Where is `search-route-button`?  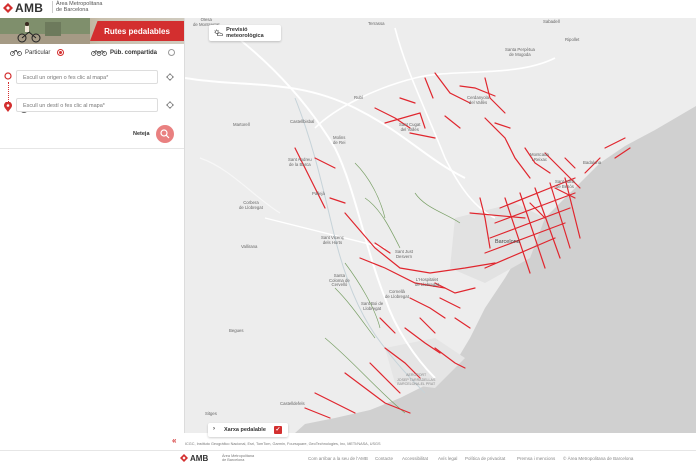
search-route-button is located at coordinates (165, 134).